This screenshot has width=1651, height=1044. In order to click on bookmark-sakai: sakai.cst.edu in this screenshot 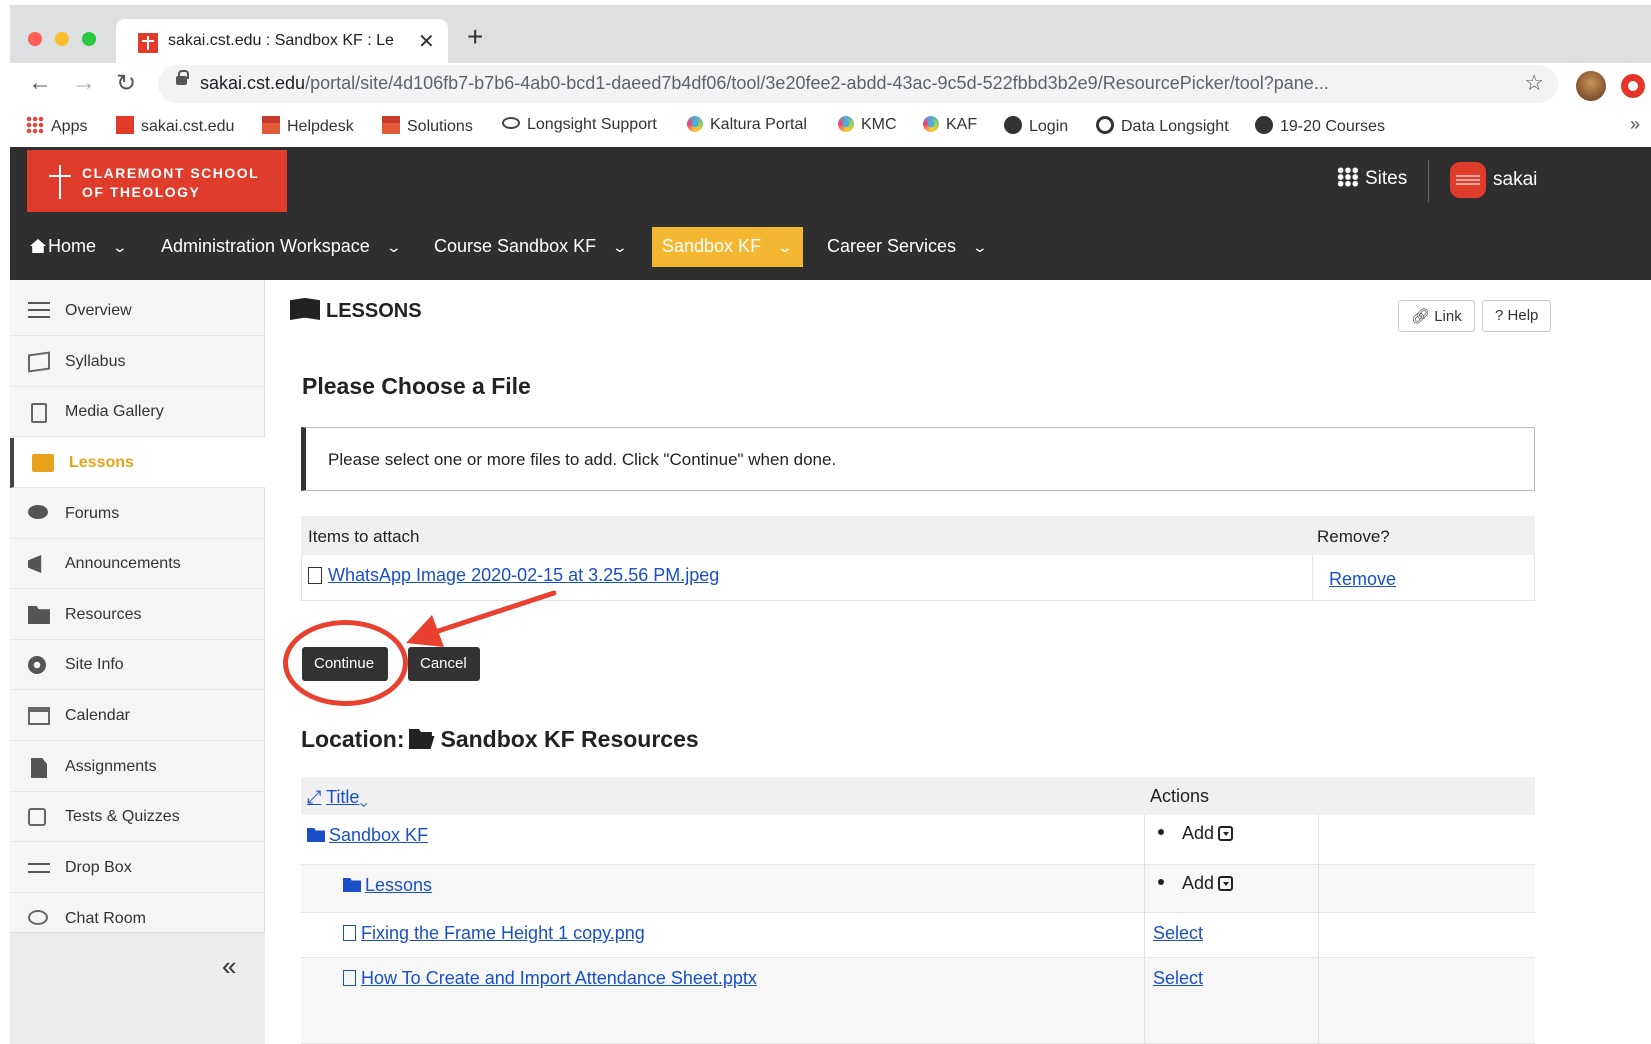, I will do `click(175, 126)`.